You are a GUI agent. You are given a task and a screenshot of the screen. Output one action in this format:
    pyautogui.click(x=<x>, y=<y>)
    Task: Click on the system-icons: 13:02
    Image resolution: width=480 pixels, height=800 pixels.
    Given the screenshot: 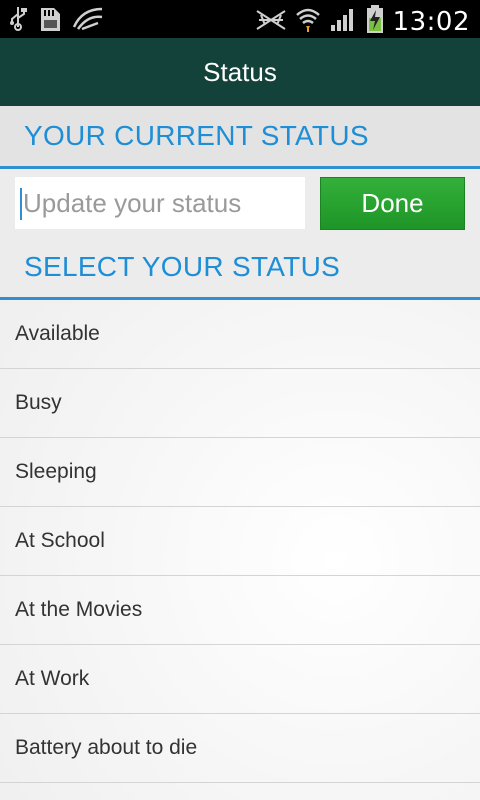 What is the action you would take?
    pyautogui.click(x=362, y=21)
    